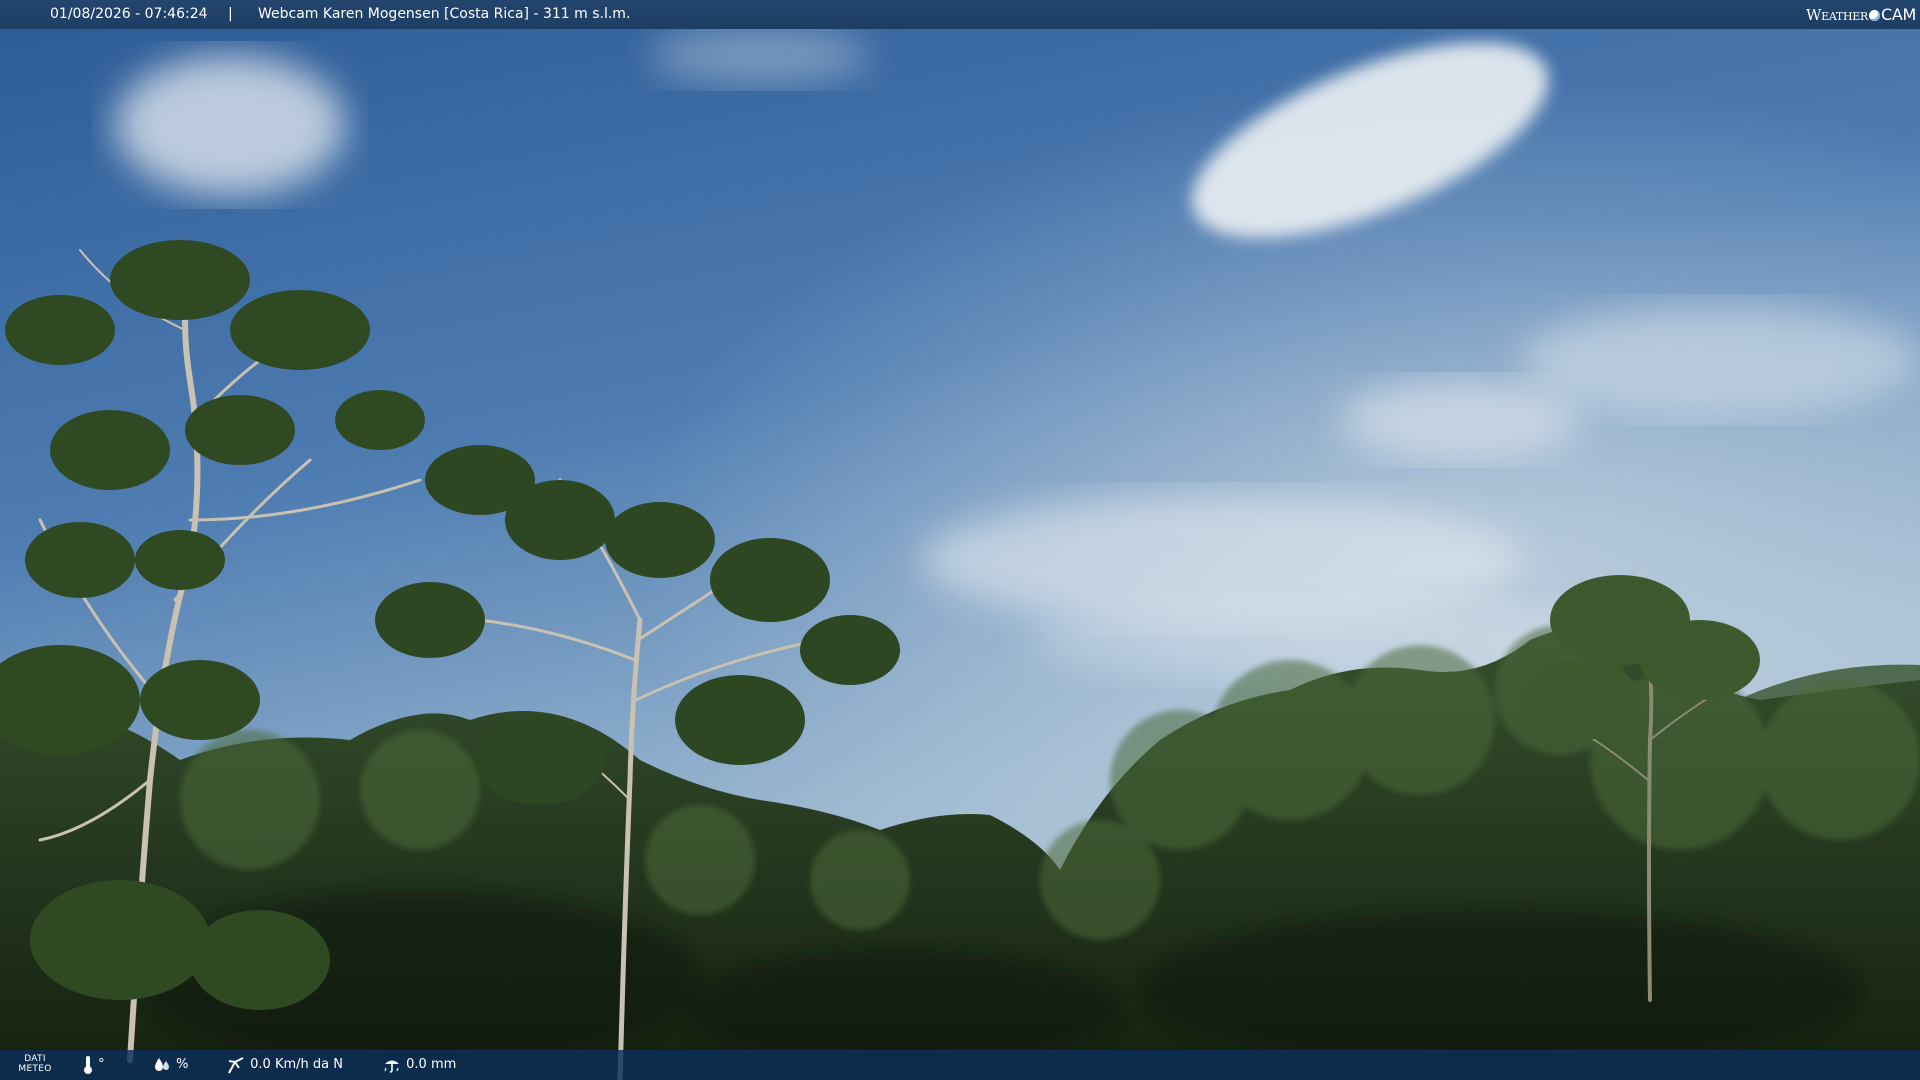 This screenshot has width=1920, height=1080. What do you see at coordinates (960, 1065) in the screenshot?
I see `weather-data-bar: DATI METEO ° % 0.0 Km/h da N 0.0 mm` at bounding box center [960, 1065].